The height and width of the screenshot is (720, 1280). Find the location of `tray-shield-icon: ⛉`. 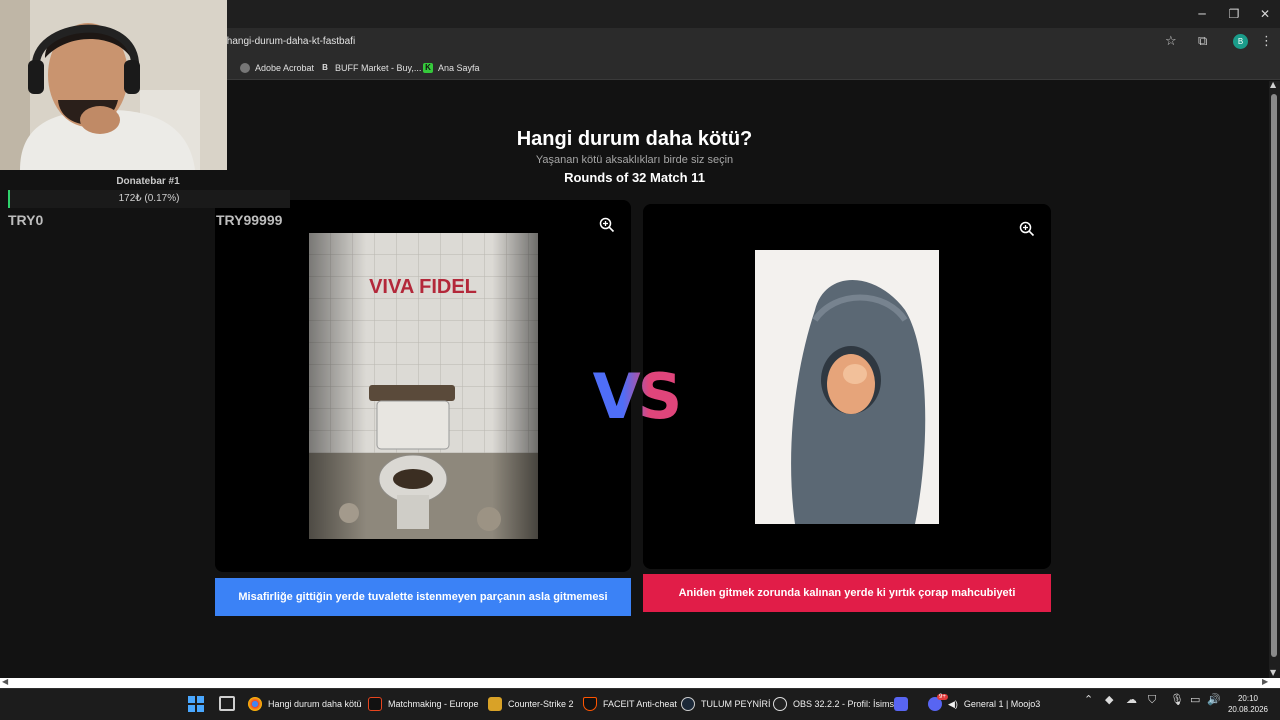

tray-shield-icon: ⛉ is located at coordinates (1152, 700).